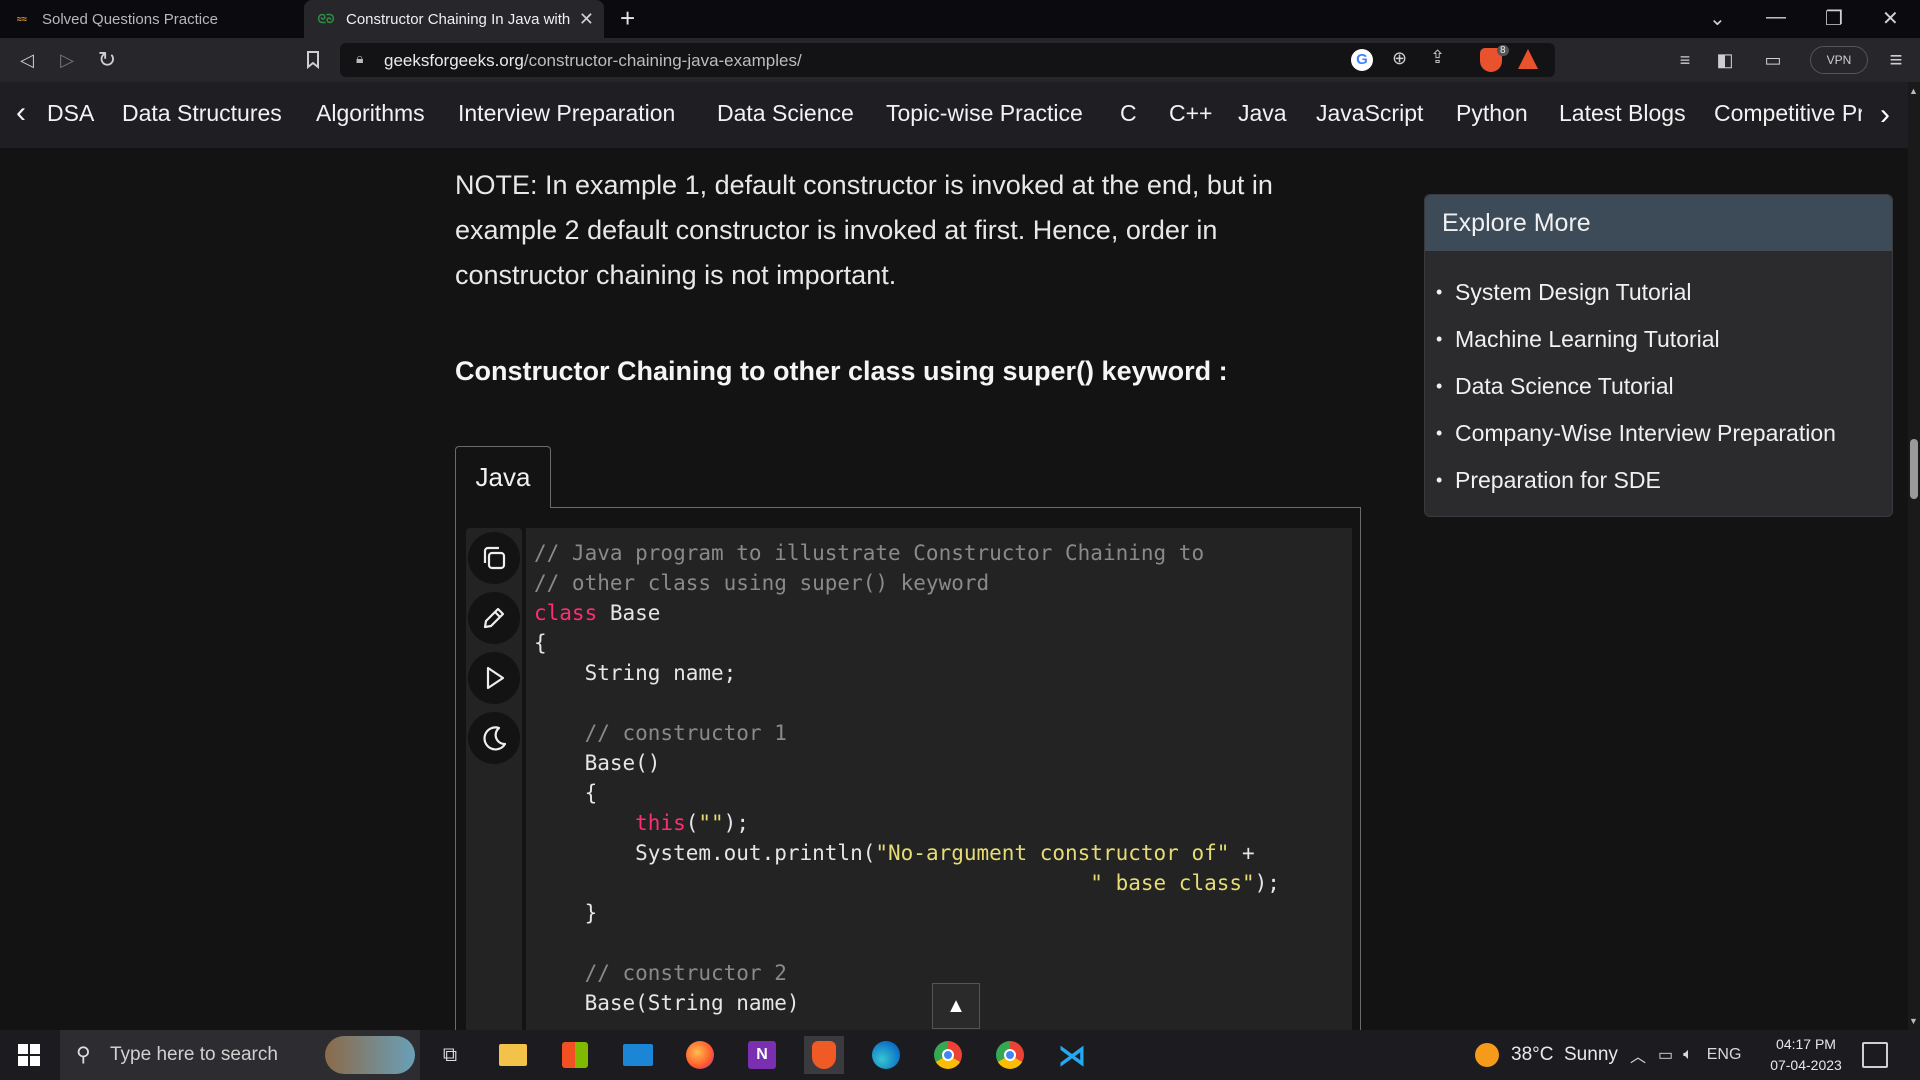  I want to click on edge-icon, so click(886, 1055).